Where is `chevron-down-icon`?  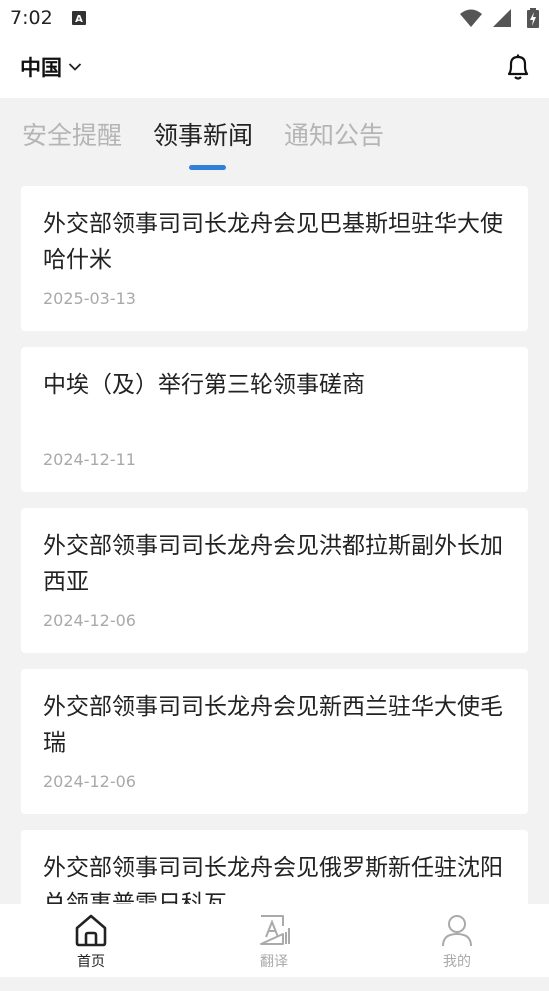
chevron-down-icon is located at coordinates (75, 67).